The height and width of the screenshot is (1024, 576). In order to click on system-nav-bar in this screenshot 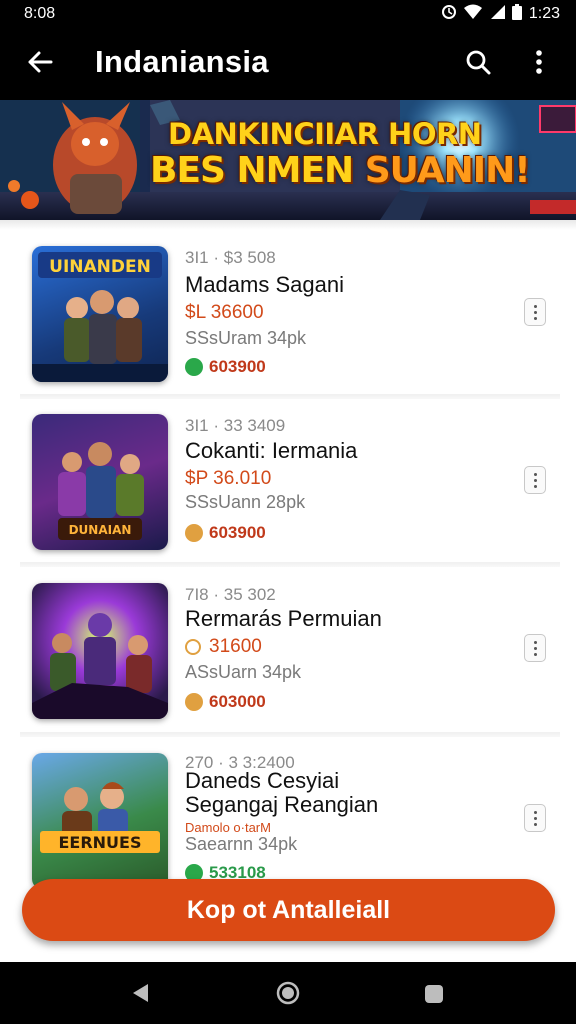, I will do `click(288, 993)`.